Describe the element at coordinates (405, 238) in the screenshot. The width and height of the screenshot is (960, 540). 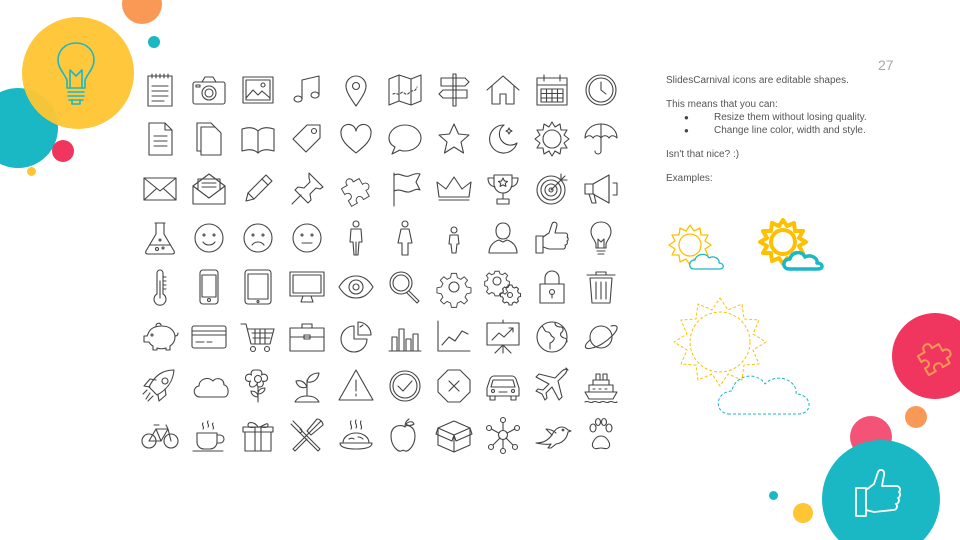
I see `woman-icon` at that location.